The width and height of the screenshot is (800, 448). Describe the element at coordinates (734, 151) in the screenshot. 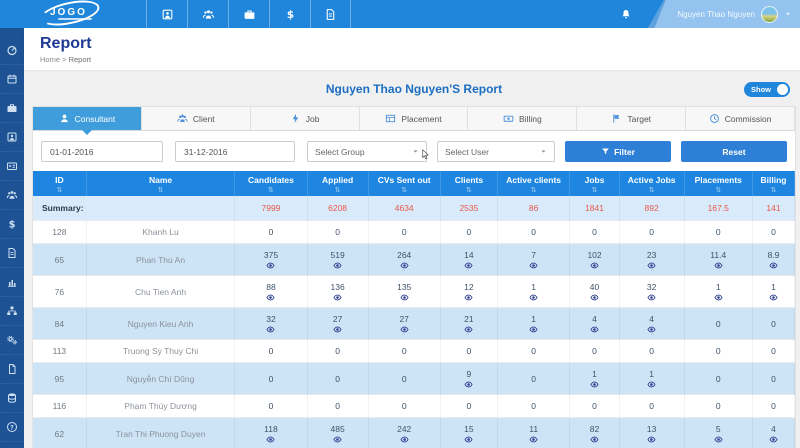

I see `reset-button: Reset` at that location.